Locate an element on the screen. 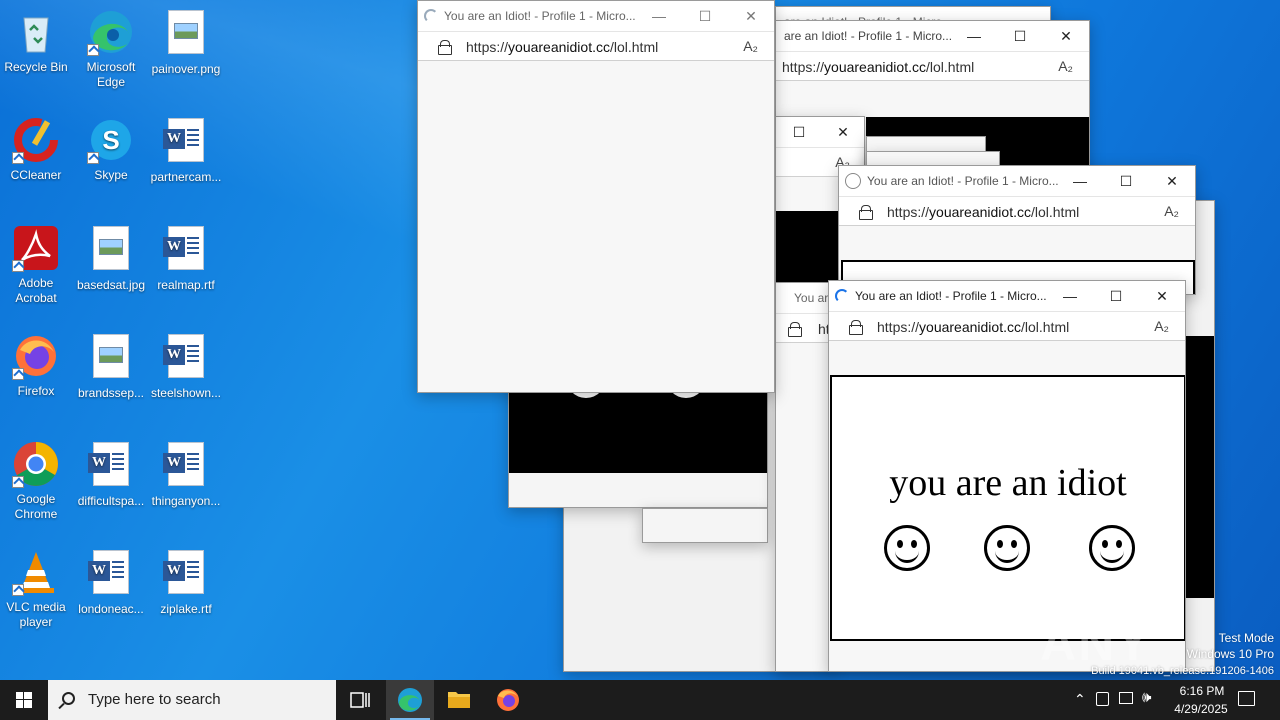 Image resolution: width=1280 pixels, height=720 pixels. address-bar: ht is located at coordinates (805, 328).